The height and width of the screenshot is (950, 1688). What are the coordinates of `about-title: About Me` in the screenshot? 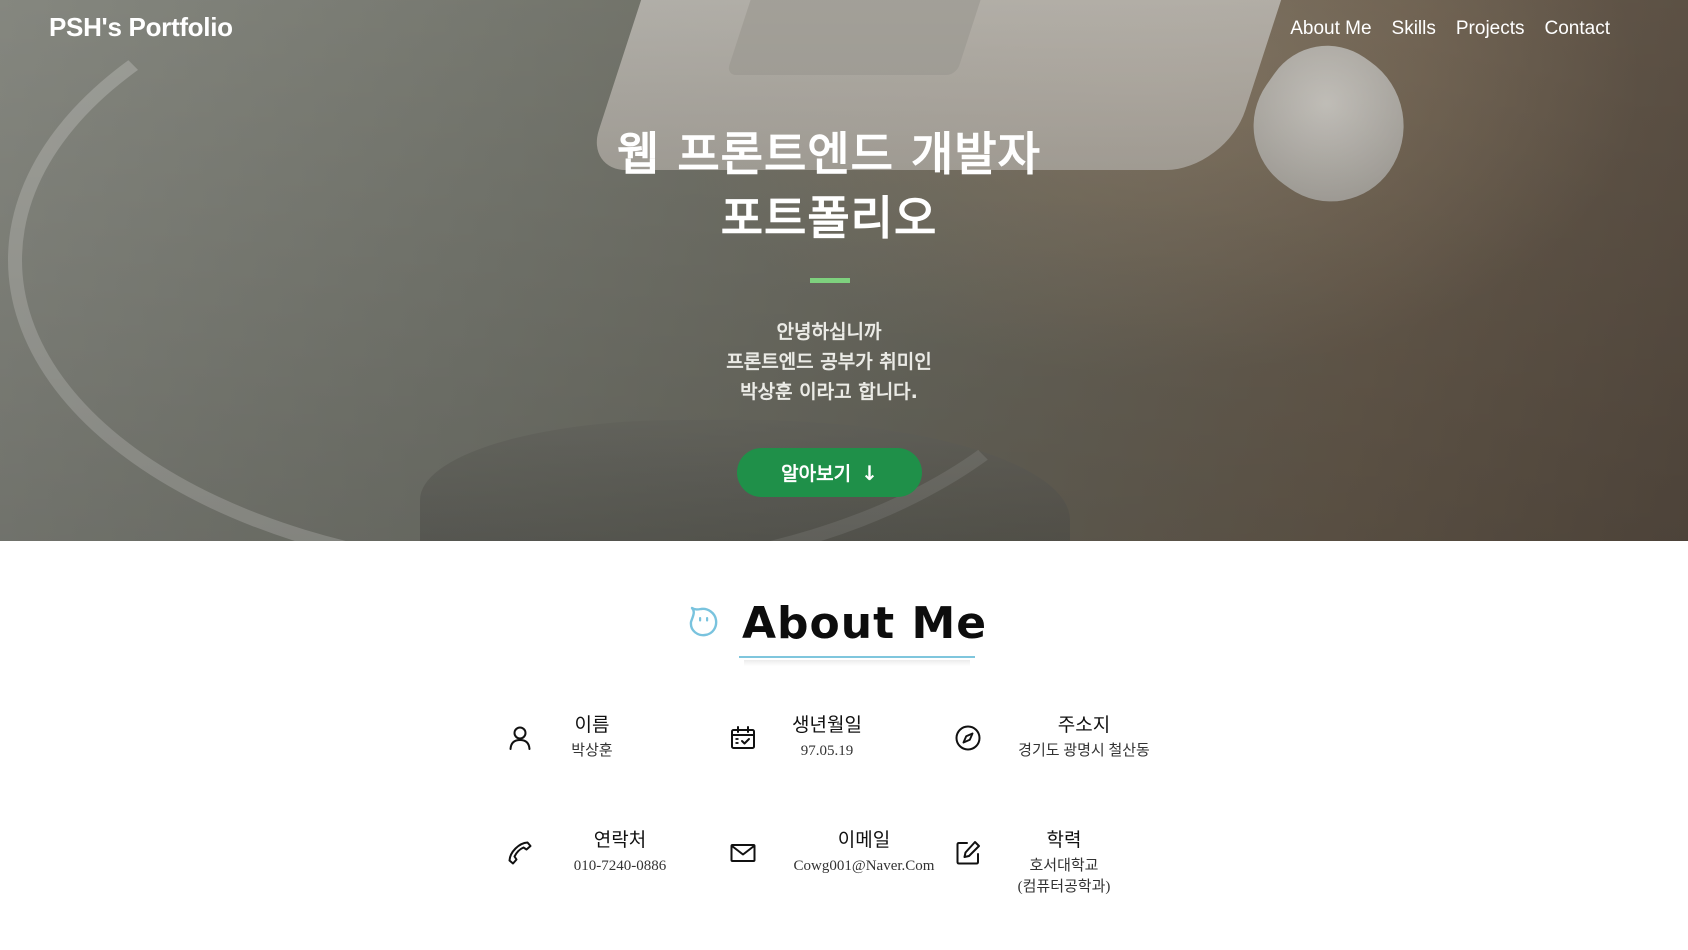 It's located at (865, 623).